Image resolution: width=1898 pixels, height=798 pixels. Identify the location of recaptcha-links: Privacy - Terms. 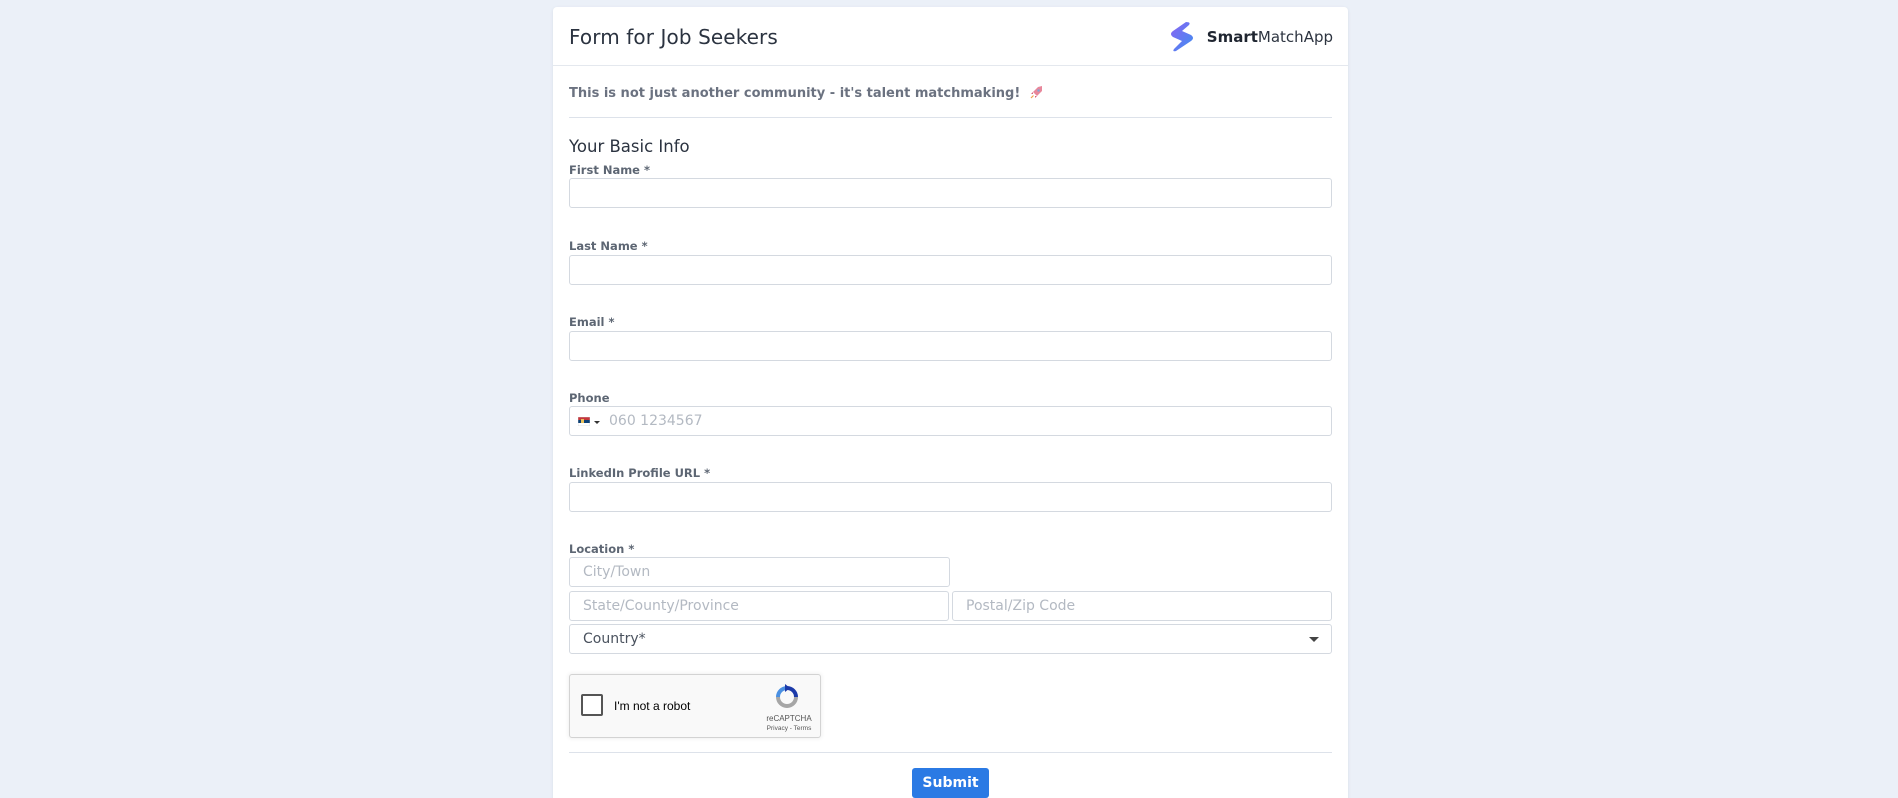
(789, 728).